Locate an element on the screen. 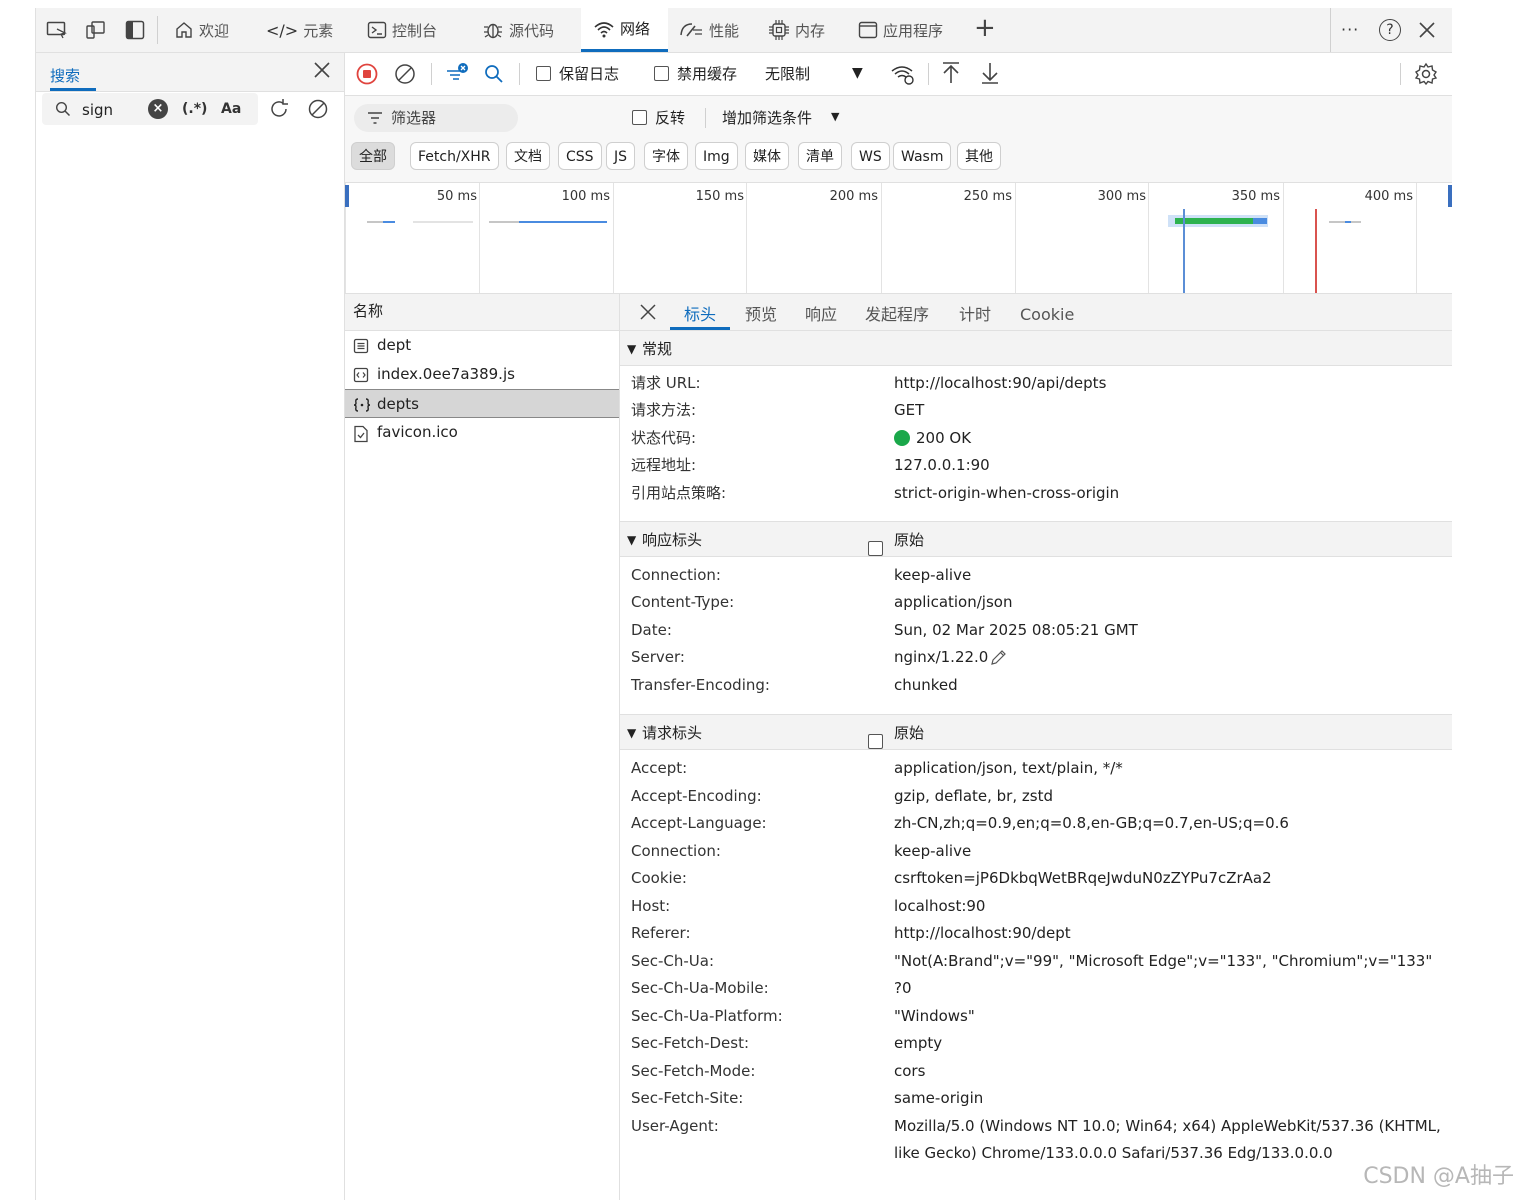  inspect-element-icon is located at coordinates (57, 30).